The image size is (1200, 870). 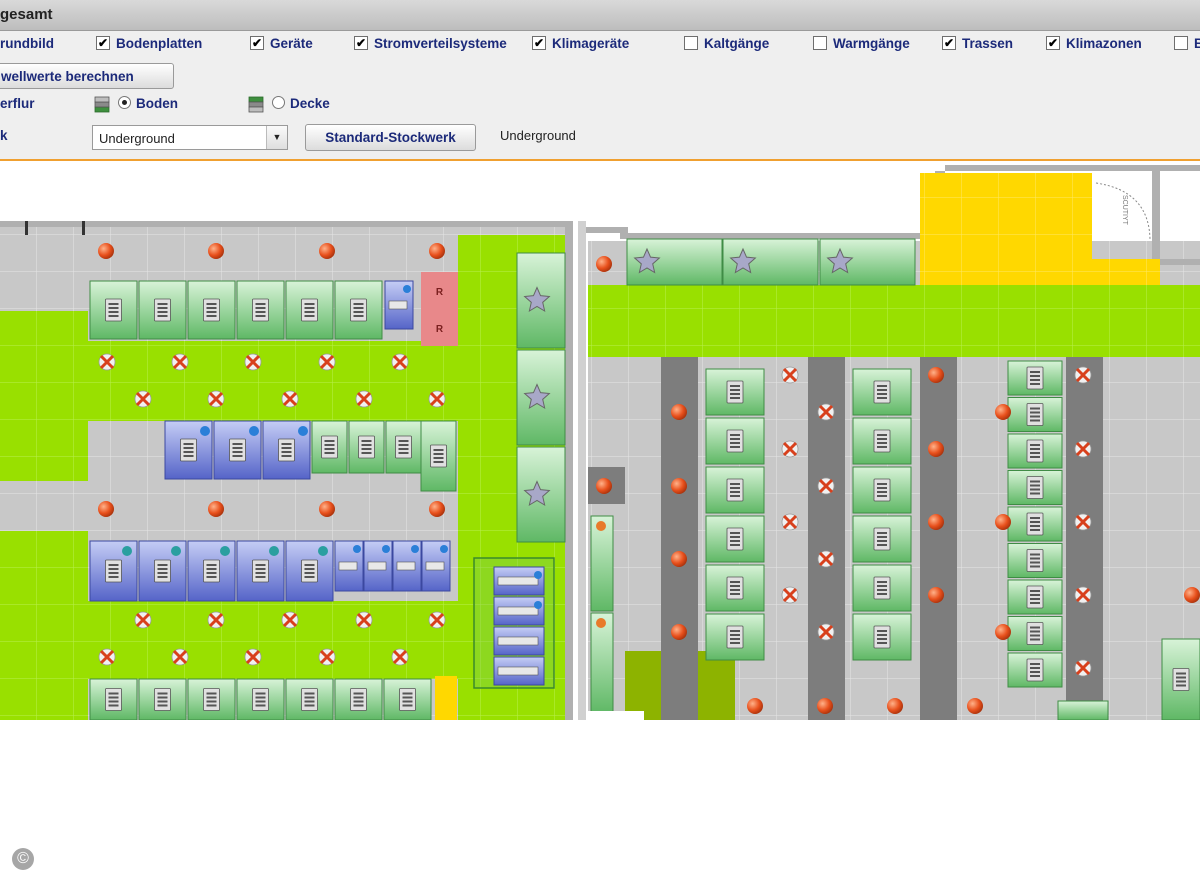 What do you see at coordinates (390, 137) in the screenshot?
I see `standard-storey-button: Standard-Stockwerk` at bounding box center [390, 137].